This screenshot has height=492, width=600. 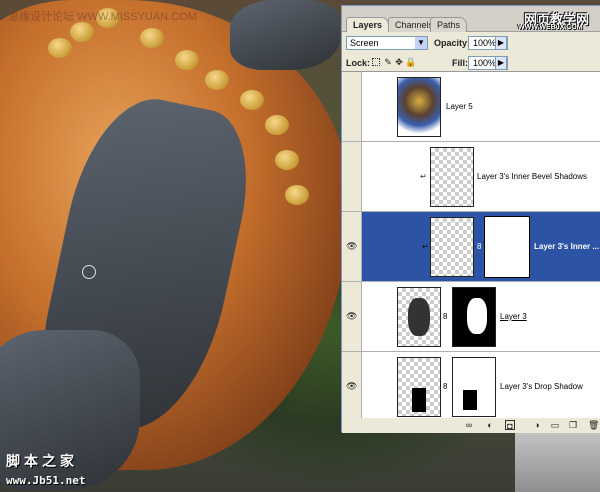 What do you see at coordinates (364, 43) in the screenshot?
I see `blend-mode-value: Screen` at bounding box center [364, 43].